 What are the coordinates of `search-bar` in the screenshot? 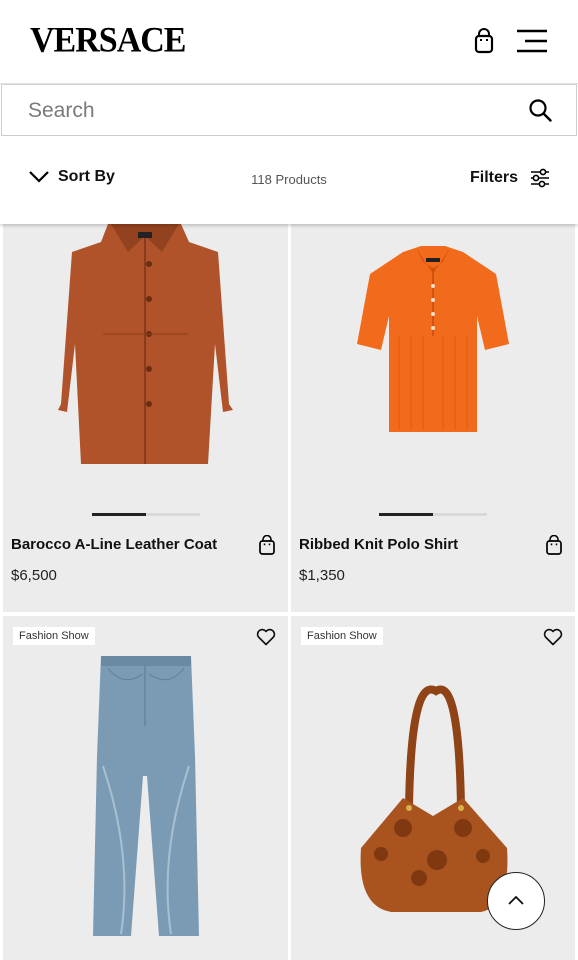 It's located at (289, 110).